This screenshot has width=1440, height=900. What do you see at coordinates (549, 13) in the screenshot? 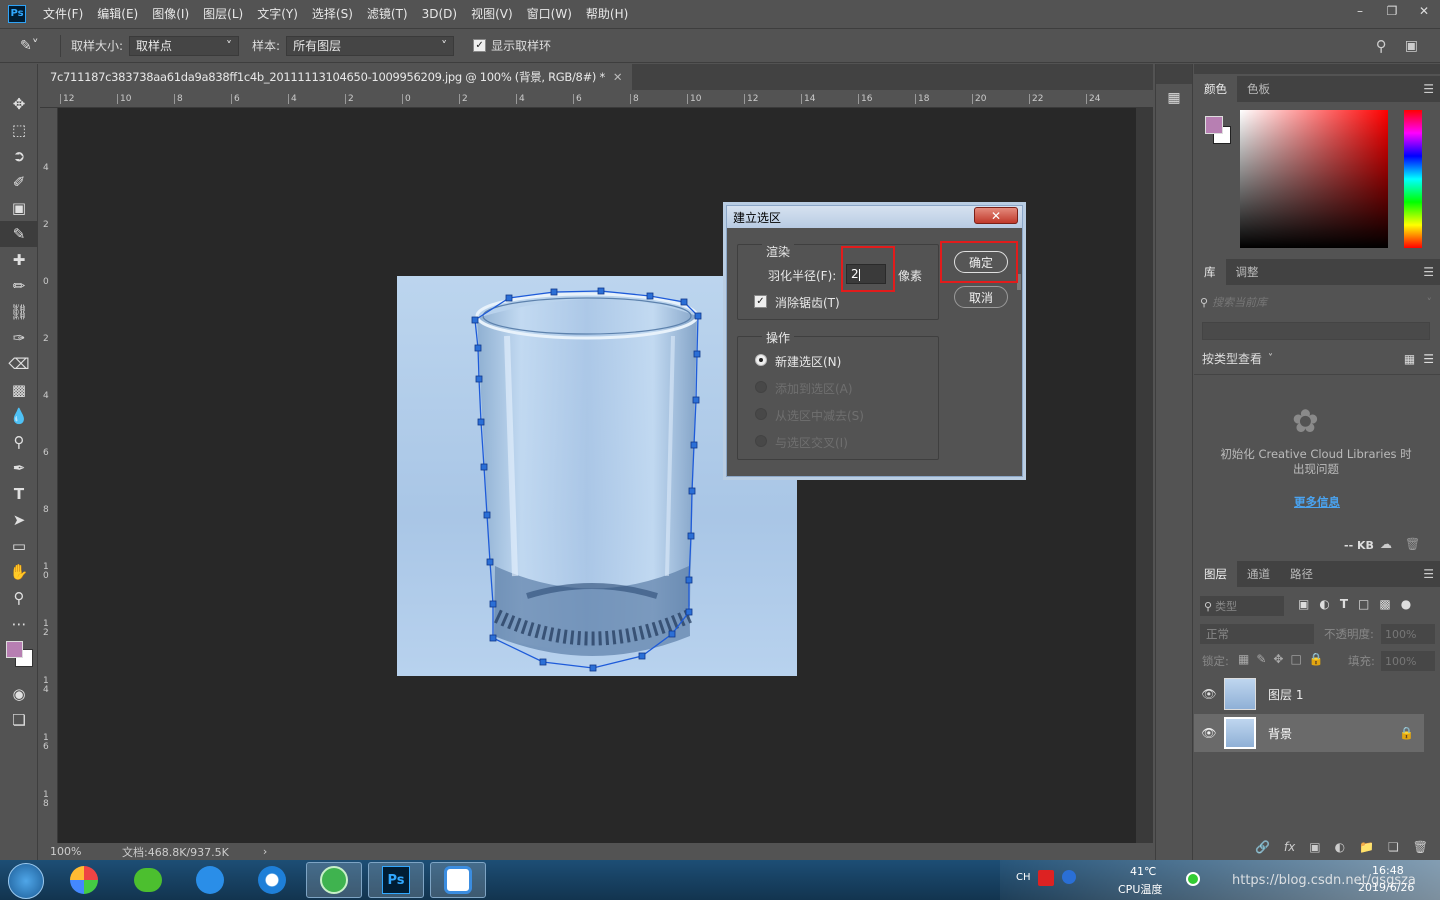
I see `menu-window: 窗口(W)` at bounding box center [549, 13].